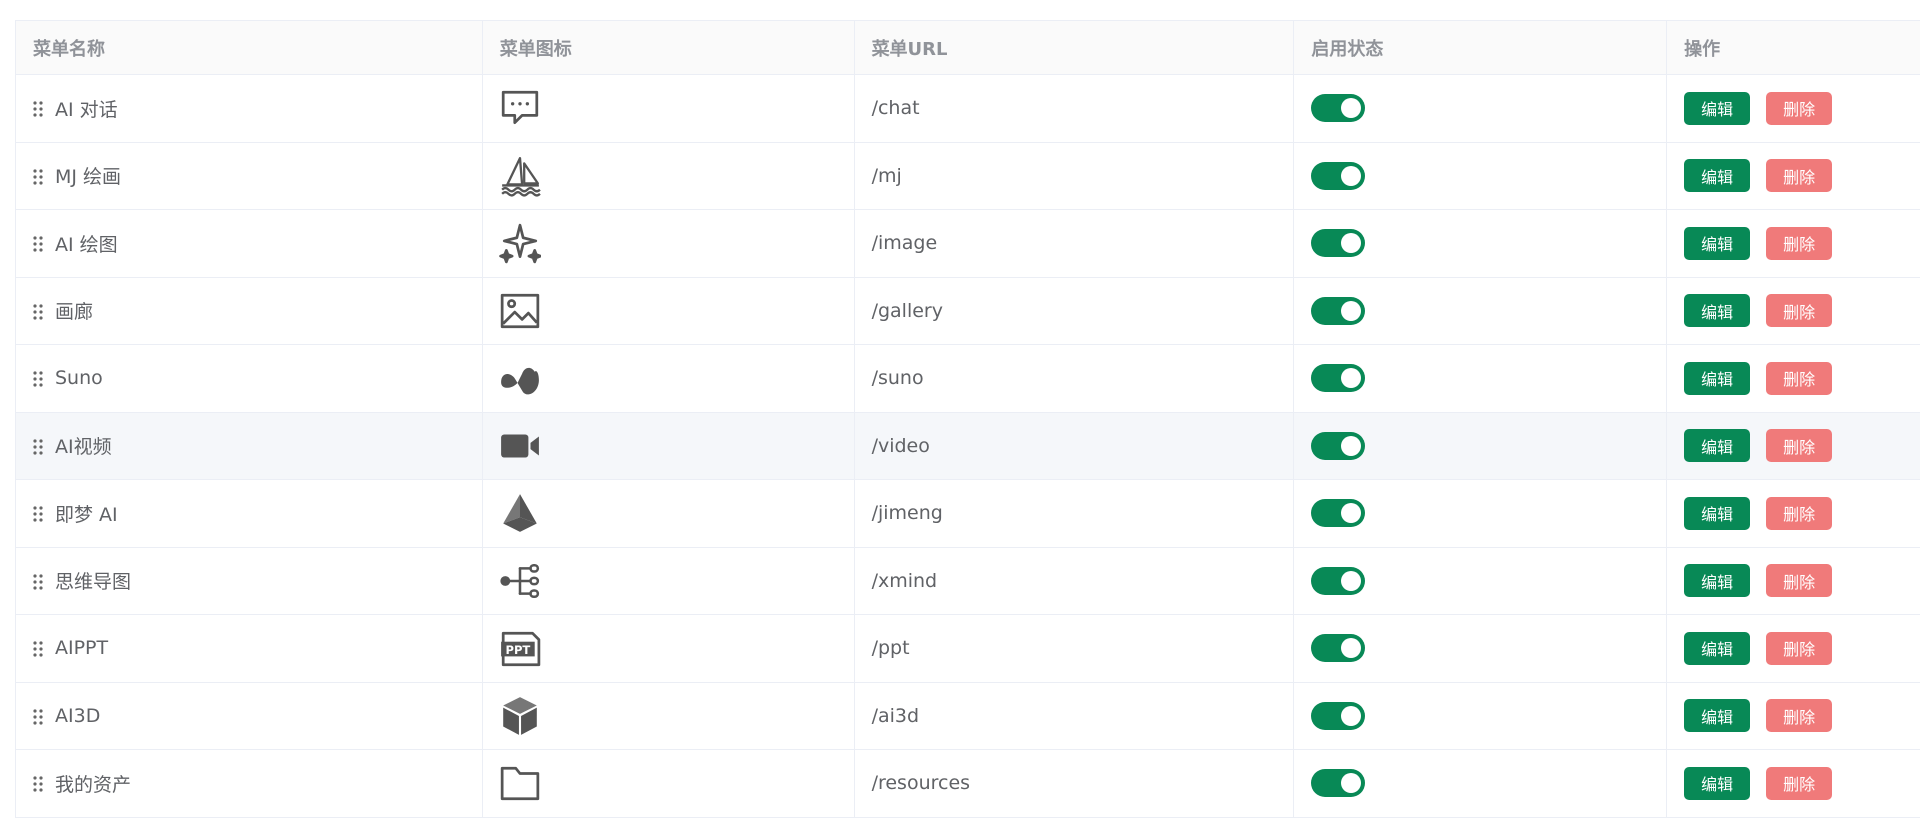  I want to click on menu-name: 即梦 AI, so click(86, 514).